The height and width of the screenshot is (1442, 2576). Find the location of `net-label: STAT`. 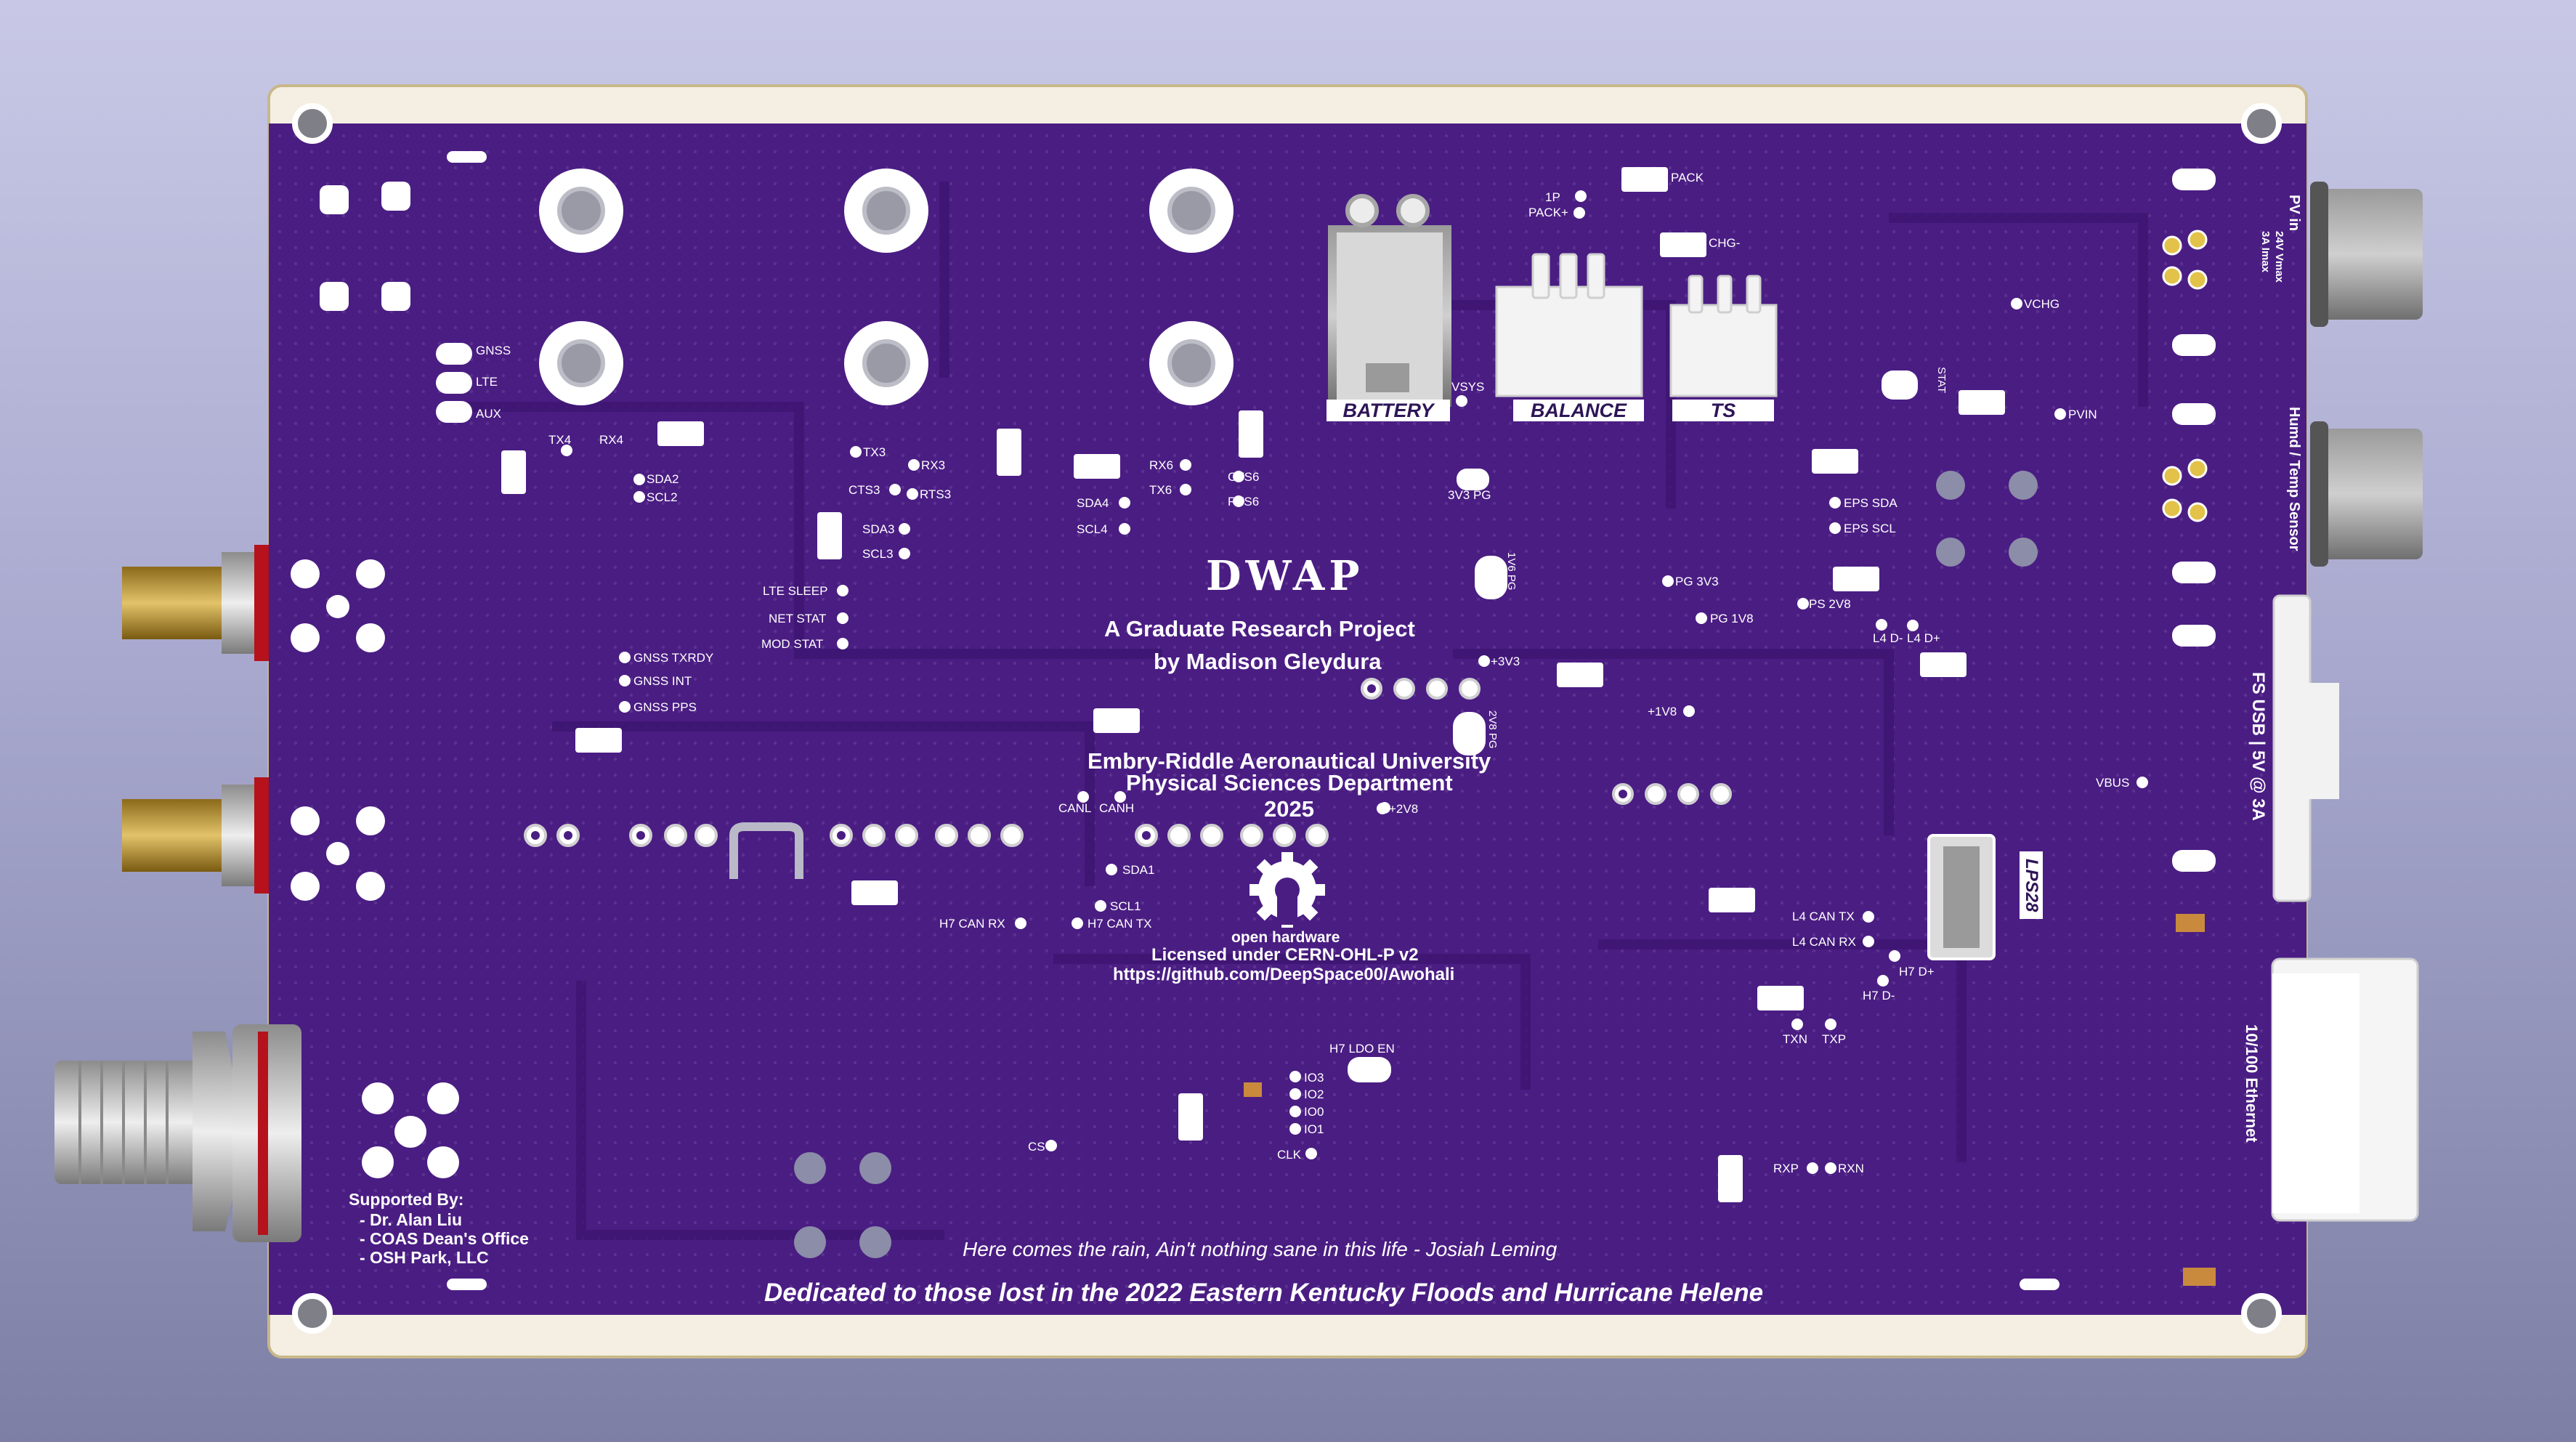

net-label: STAT is located at coordinates (1942, 381).